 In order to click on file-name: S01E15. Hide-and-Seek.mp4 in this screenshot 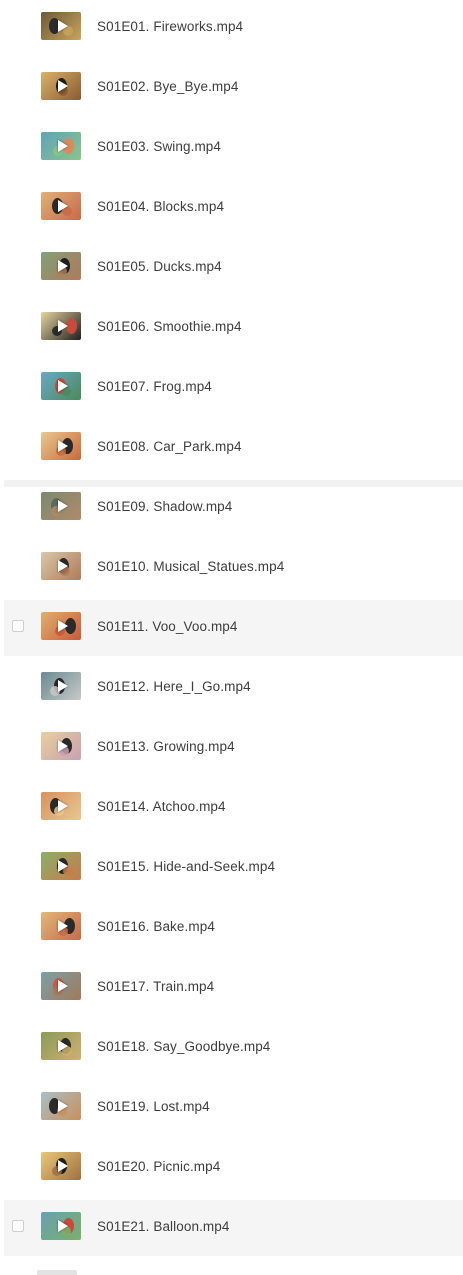, I will do `click(186, 867)`.